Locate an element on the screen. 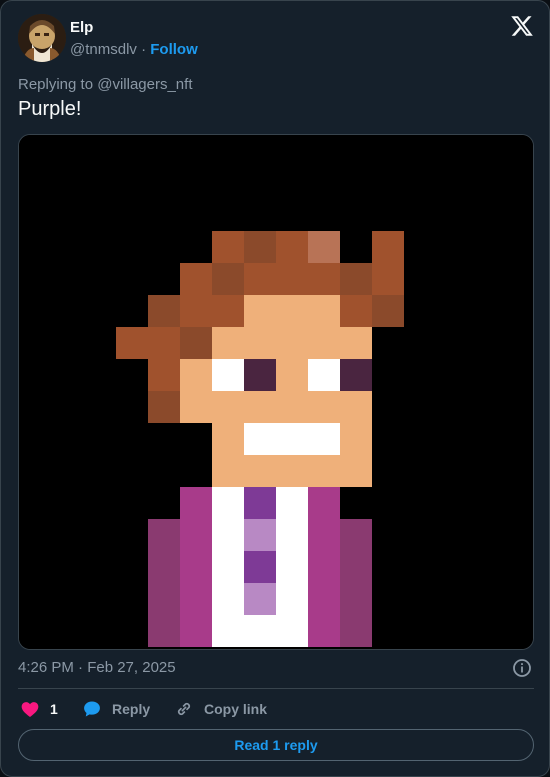 The width and height of the screenshot is (550, 777). tweet-actions: 1 Reply Copy link is located at coordinates (276, 709).